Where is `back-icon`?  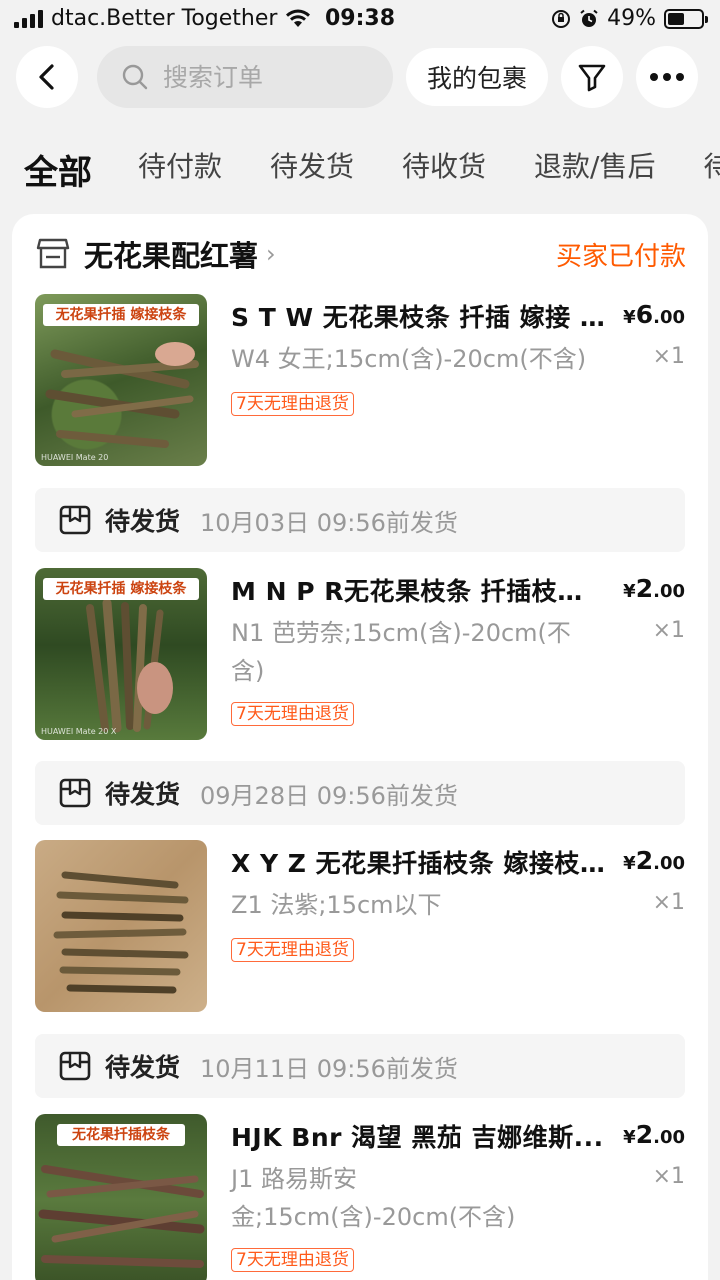 back-icon is located at coordinates (46, 77).